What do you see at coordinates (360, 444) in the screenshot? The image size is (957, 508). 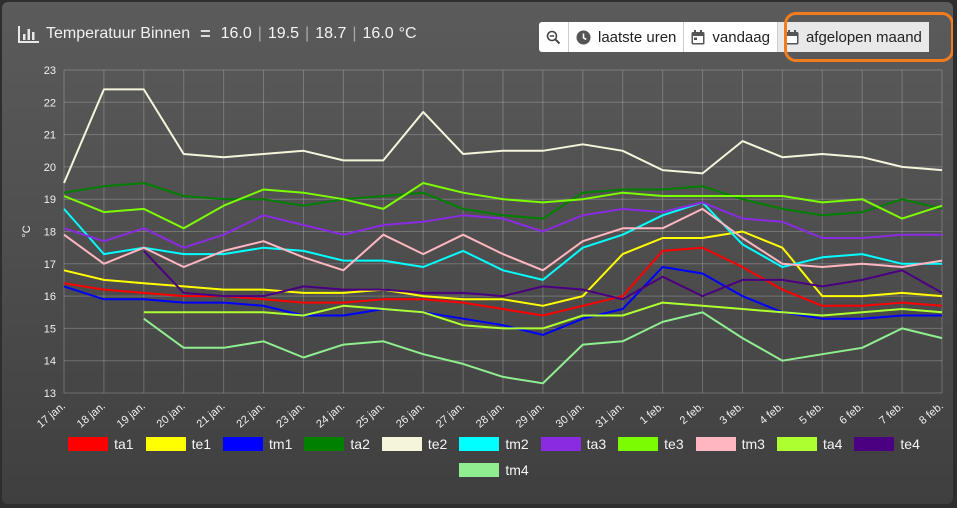 I see `legend-label: ta2` at bounding box center [360, 444].